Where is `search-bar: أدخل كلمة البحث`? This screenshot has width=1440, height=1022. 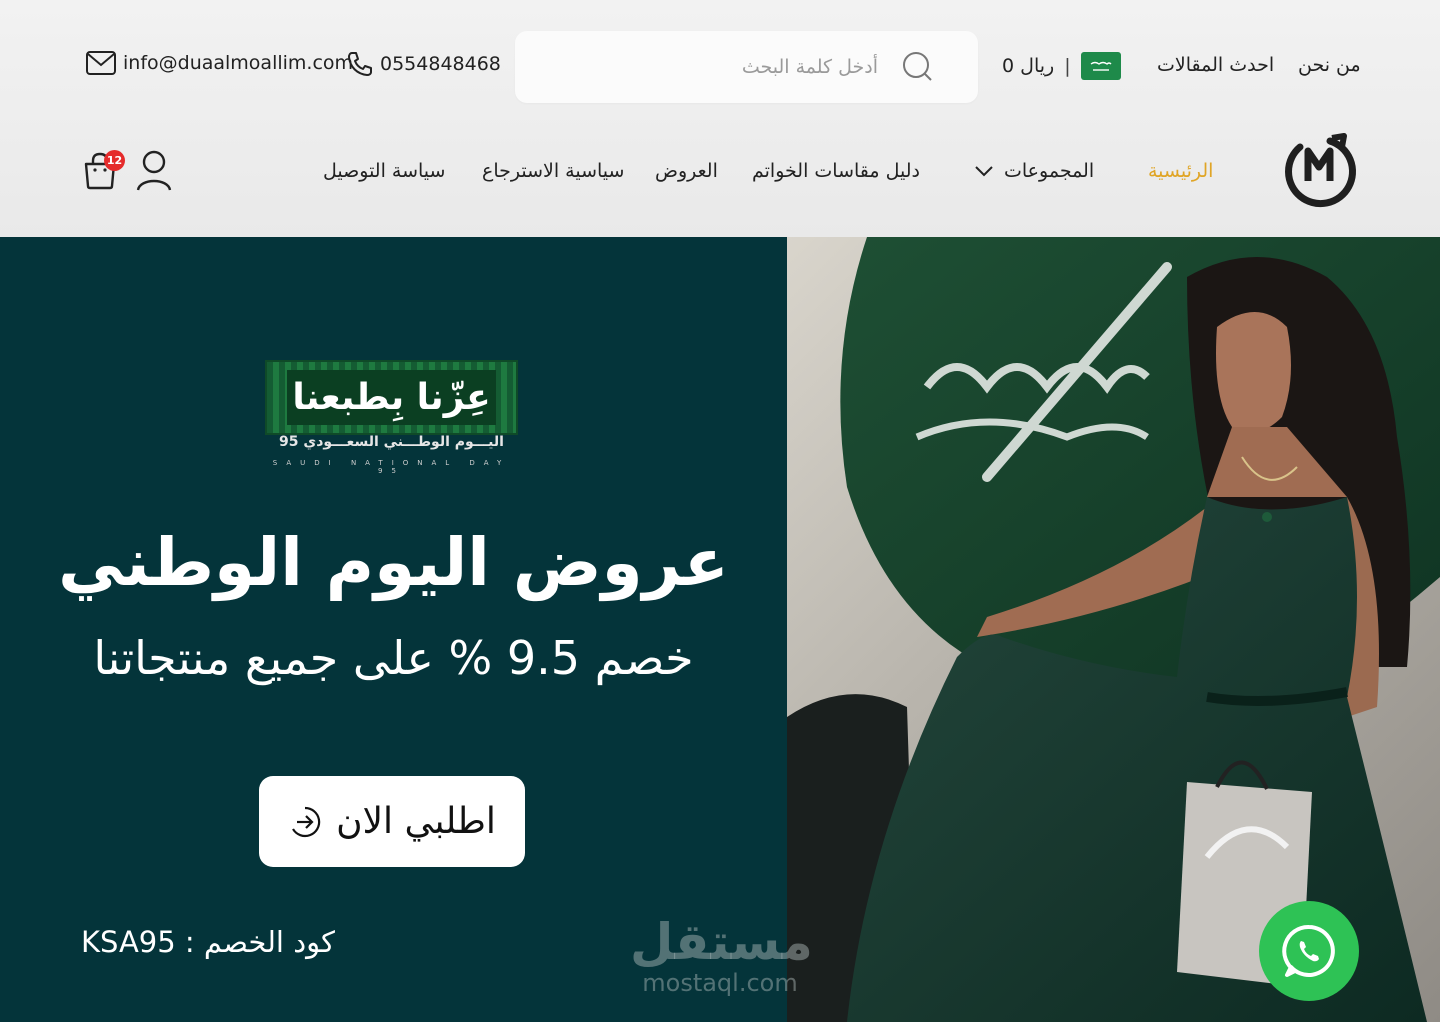 search-bar: أدخل كلمة البحث is located at coordinates (746, 67).